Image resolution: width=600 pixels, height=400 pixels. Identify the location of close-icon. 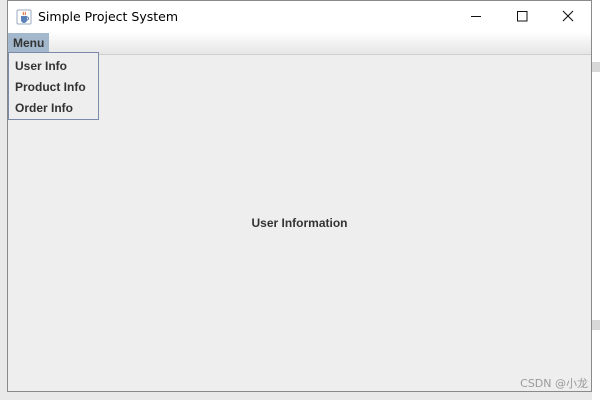
(568, 16).